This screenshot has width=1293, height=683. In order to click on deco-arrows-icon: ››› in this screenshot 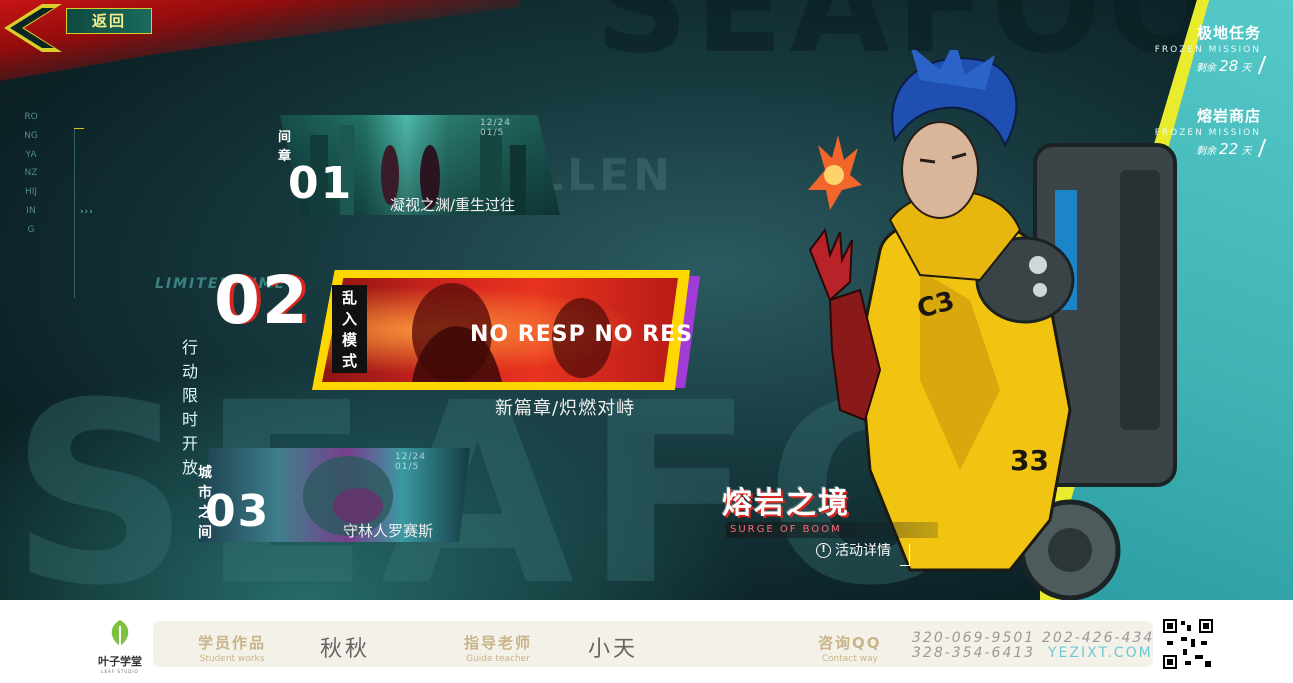, I will do `click(87, 212)`.